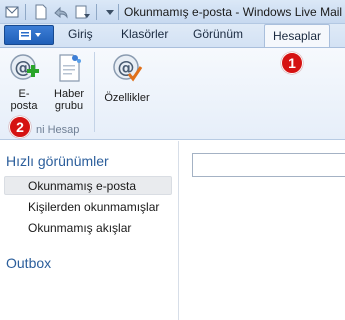 This screenshot has width=345, height=320. Describe the element at coordinates (24, 85) in the screenshot. I see `add-email-account-button: @ E- posta` at that location.